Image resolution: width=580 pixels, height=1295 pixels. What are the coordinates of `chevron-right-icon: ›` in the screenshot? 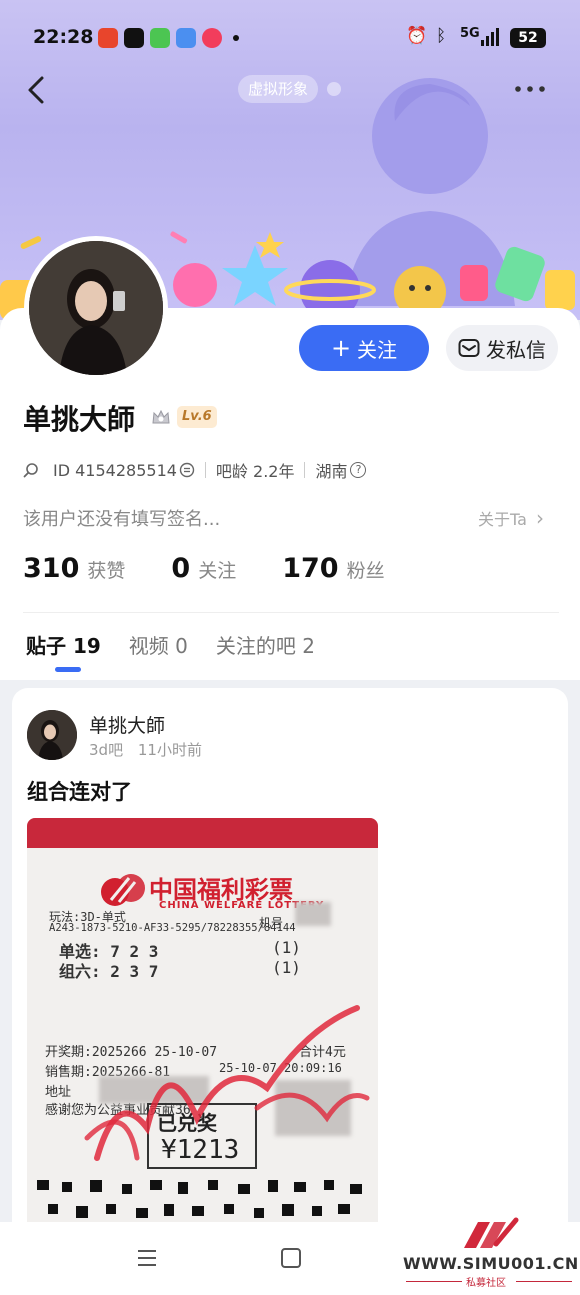 It's located at (540, 518).